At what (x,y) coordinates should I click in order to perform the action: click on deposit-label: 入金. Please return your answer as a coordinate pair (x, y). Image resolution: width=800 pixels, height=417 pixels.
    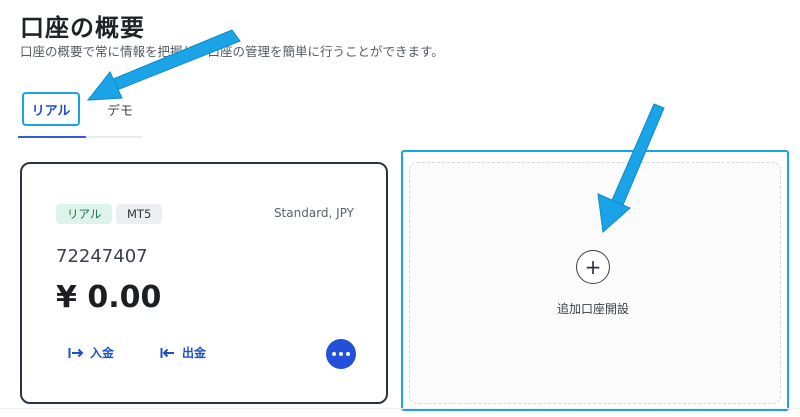
    Looking at the image, I should click on (102, 353).